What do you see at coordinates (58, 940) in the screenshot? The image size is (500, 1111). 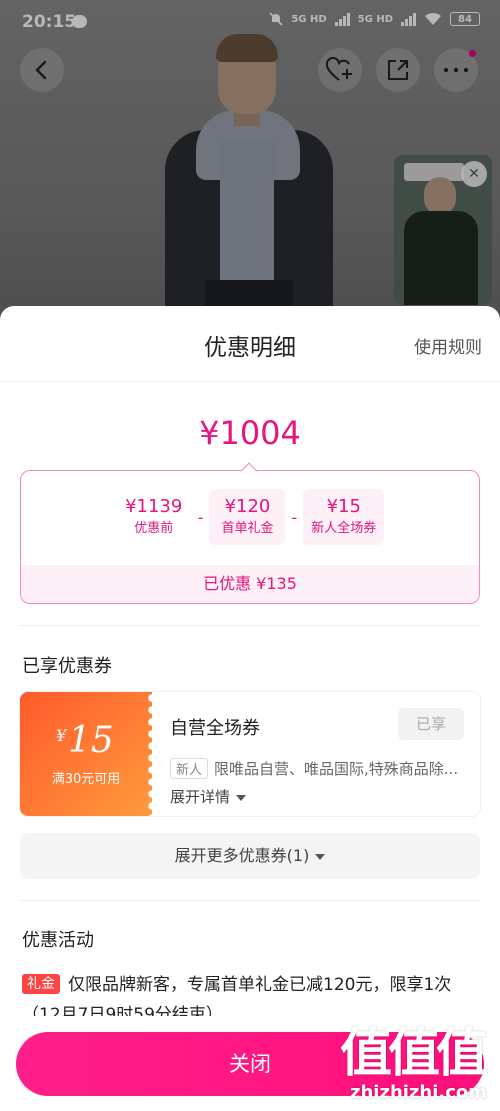 I see `activity-section-title: 优惠活动` at bounding box center [58, 940].